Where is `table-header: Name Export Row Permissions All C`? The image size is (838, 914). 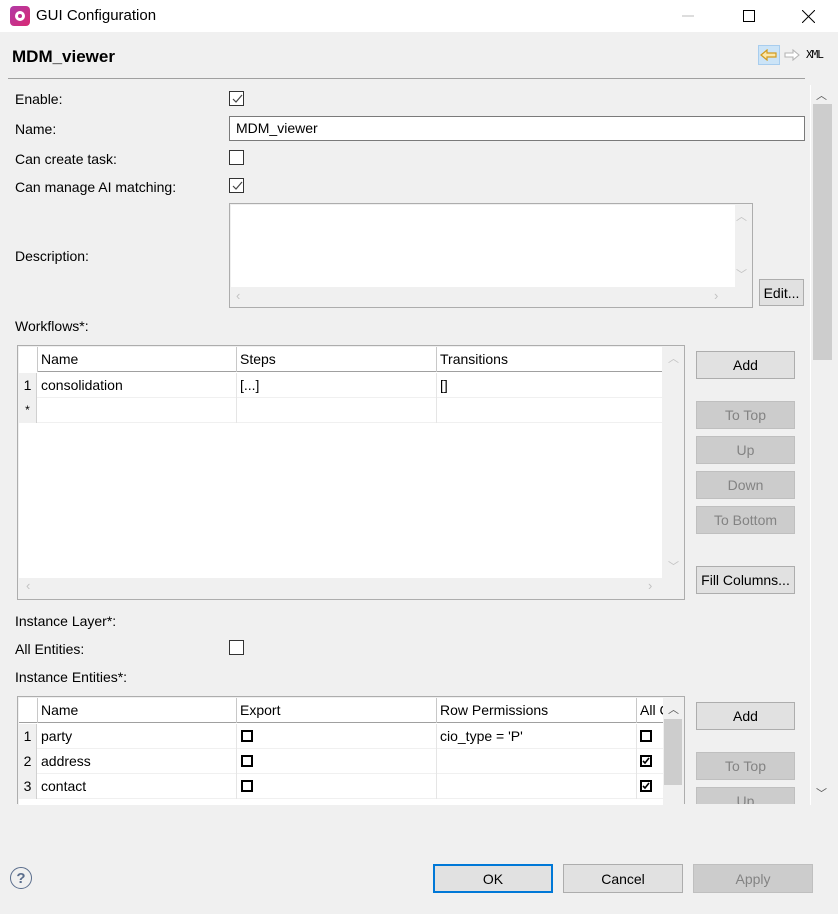 table-header: Name Export Row Permissions All C is located at coordinates (341, 710).